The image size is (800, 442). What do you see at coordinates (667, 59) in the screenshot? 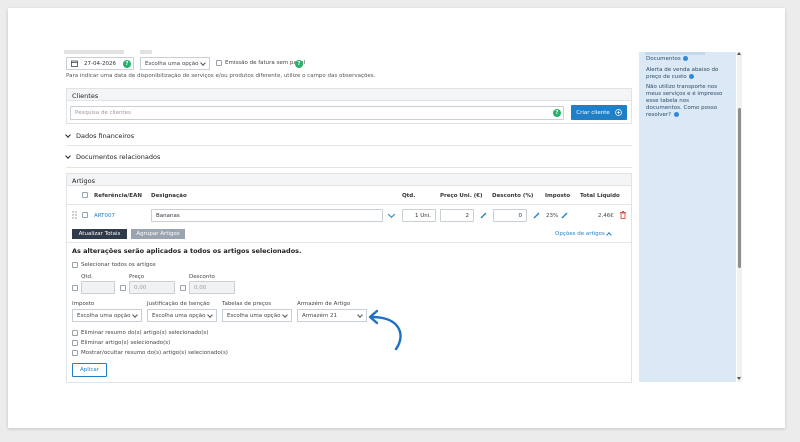
I see `help-link: Documentos` at bounding box center [667, 59].